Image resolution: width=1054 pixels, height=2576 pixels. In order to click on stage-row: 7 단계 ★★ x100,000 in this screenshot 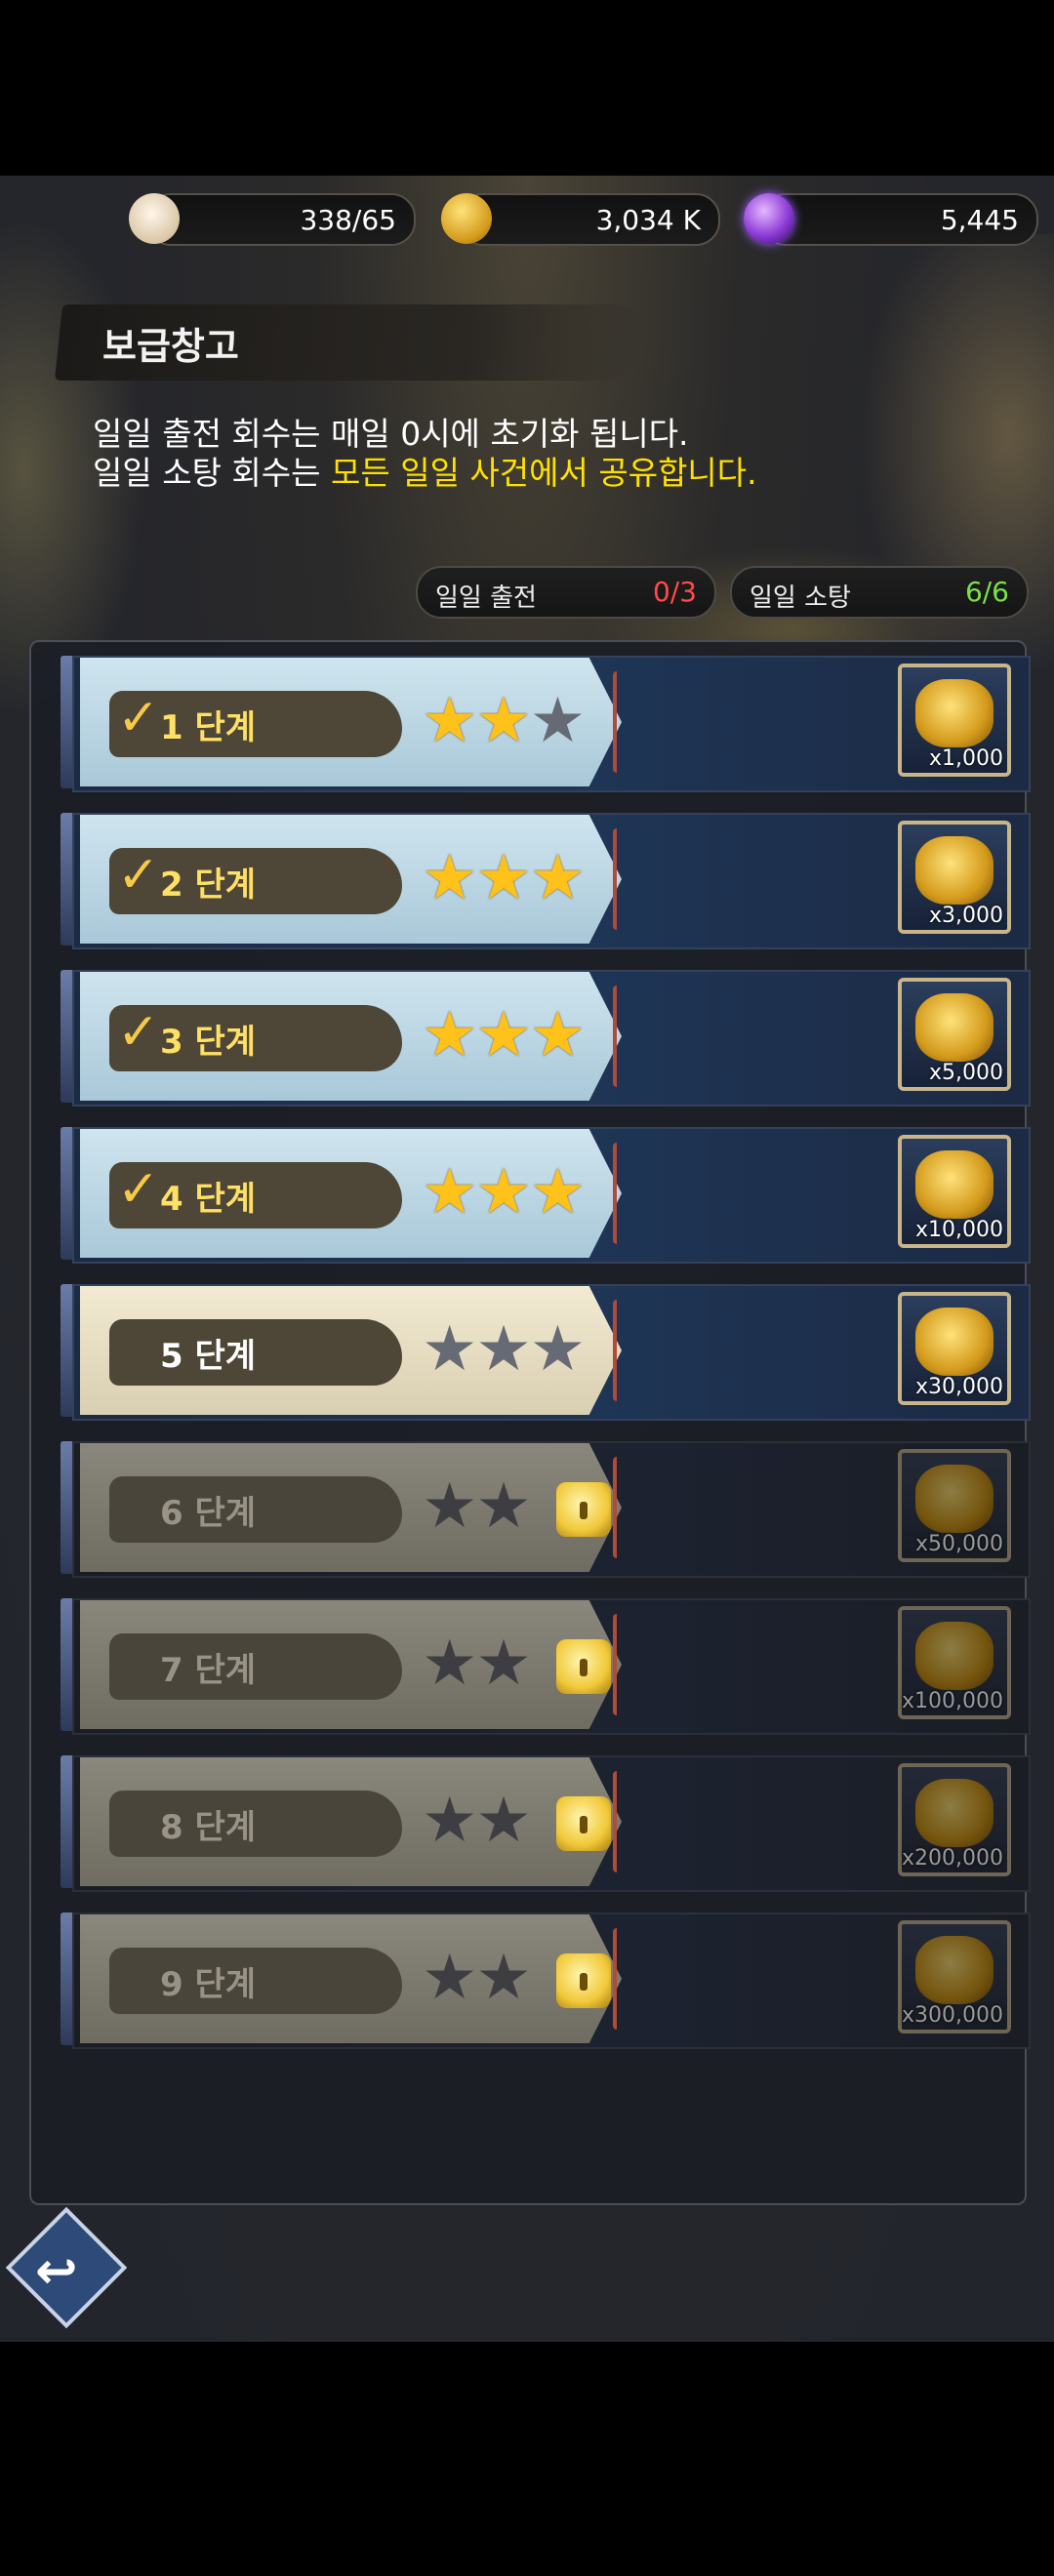, I will do `click(546, 1665)`.